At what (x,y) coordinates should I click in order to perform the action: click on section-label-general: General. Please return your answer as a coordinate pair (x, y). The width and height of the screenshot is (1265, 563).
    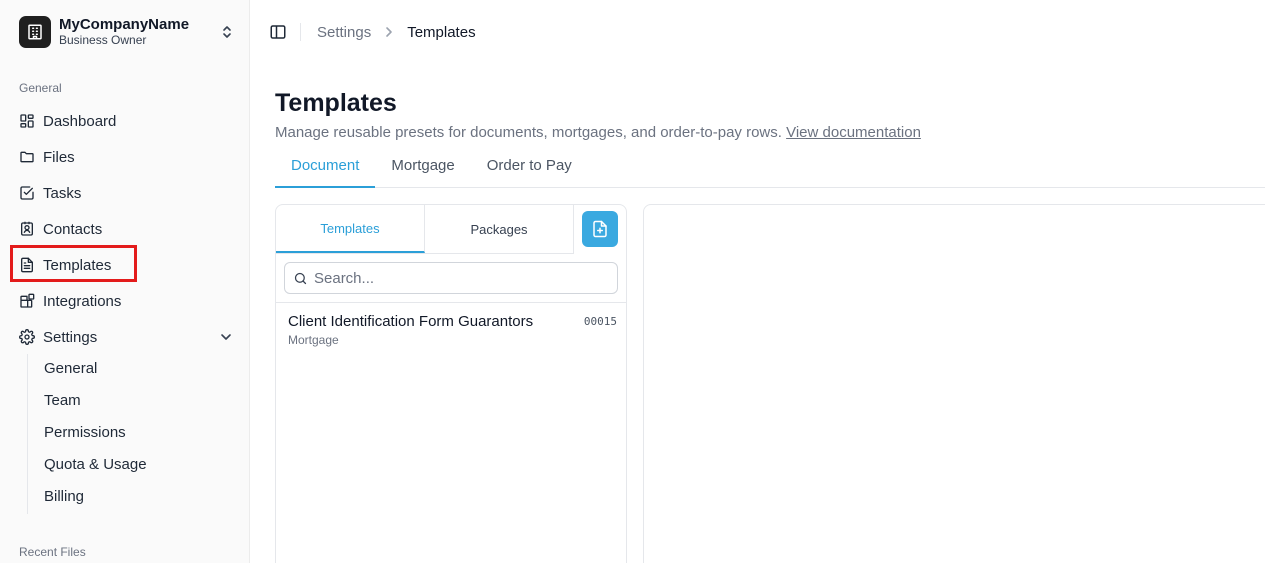
    Looking at the image, I should click on (40, 88).